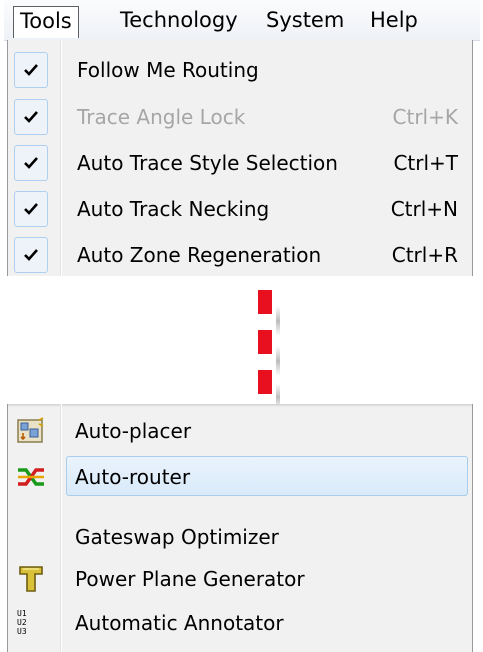 The image size is (483, 652). I want to click on menu-item-auto-track-necking: Auto Track Necking Ctrl+N, so click(240, 209).